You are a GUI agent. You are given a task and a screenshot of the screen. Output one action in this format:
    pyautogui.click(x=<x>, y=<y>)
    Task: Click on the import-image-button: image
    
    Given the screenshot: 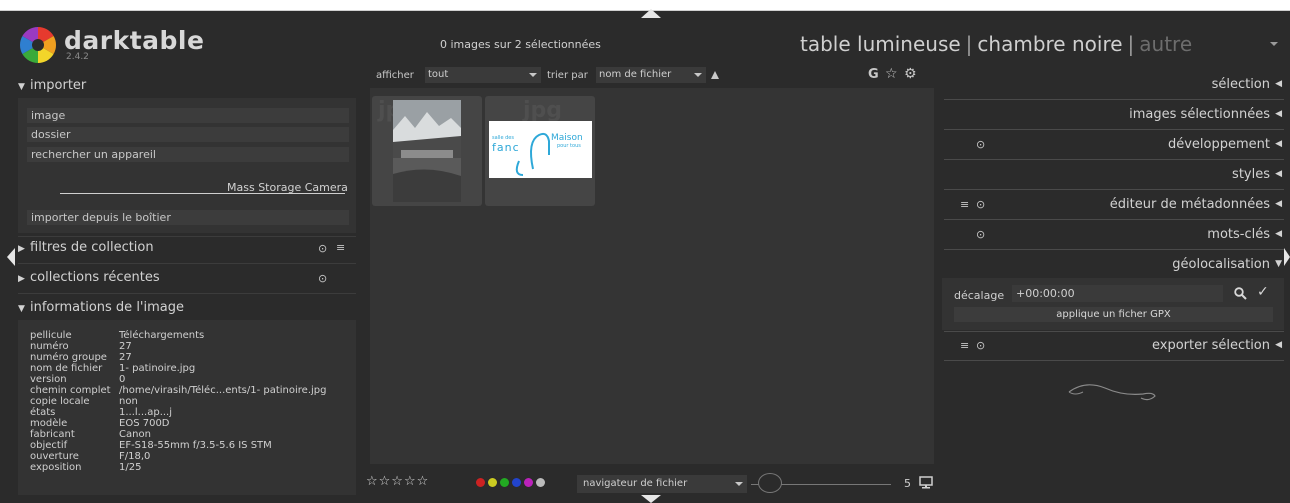 What is the action you would take?
    pyautogui.click(x=188, y=115)
    